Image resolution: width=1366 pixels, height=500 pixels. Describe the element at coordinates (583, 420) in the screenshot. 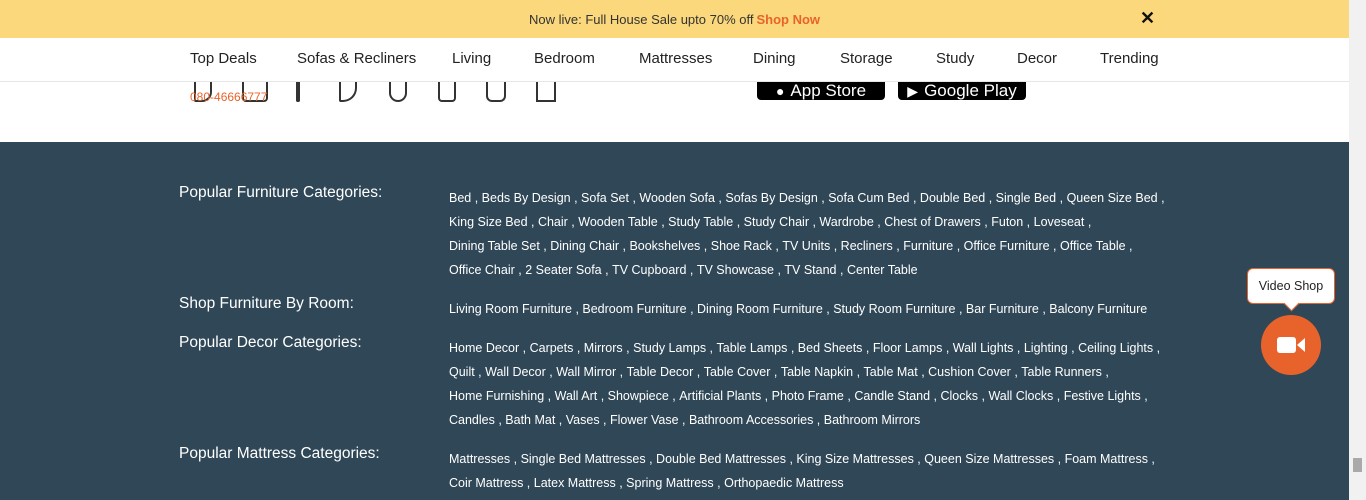

I see `footer-link: Vases` at that location.